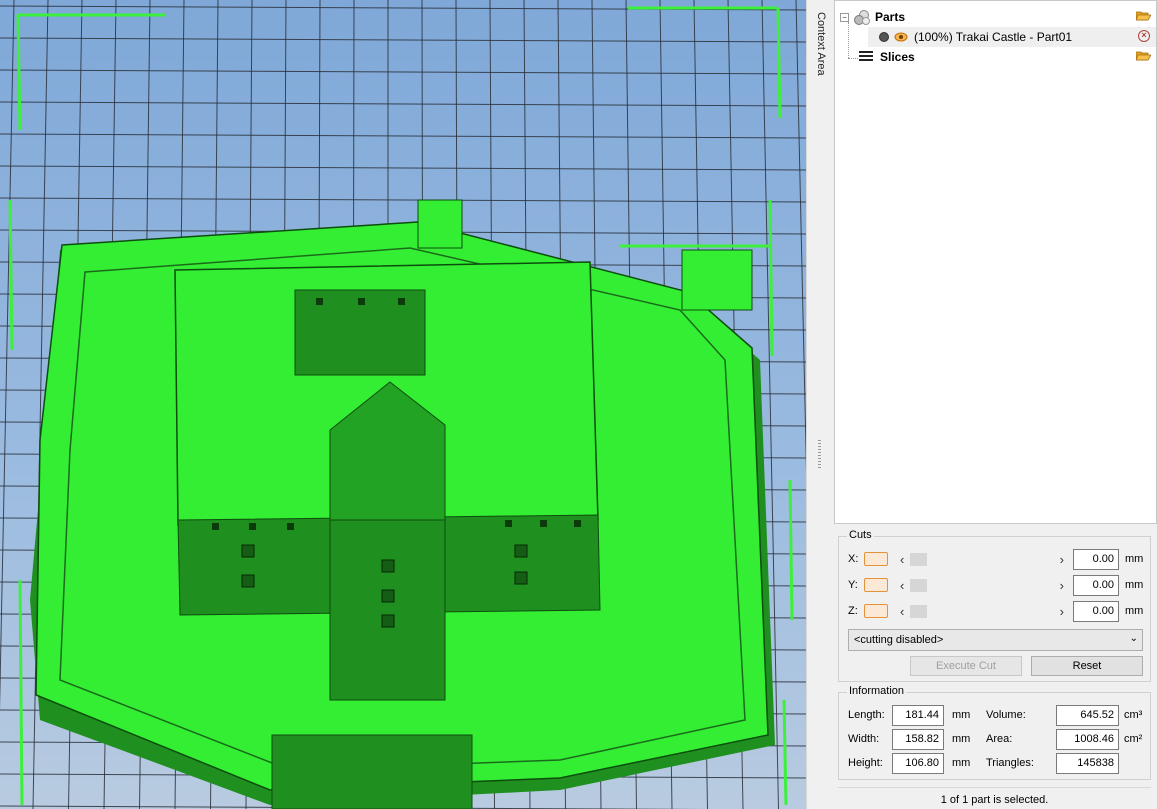 The height and width of the screenshot is (809, 1157). Describe the element at coordinates (1096, 611) in the screenshot. I see `z-cut-value: 0.00` at that location.